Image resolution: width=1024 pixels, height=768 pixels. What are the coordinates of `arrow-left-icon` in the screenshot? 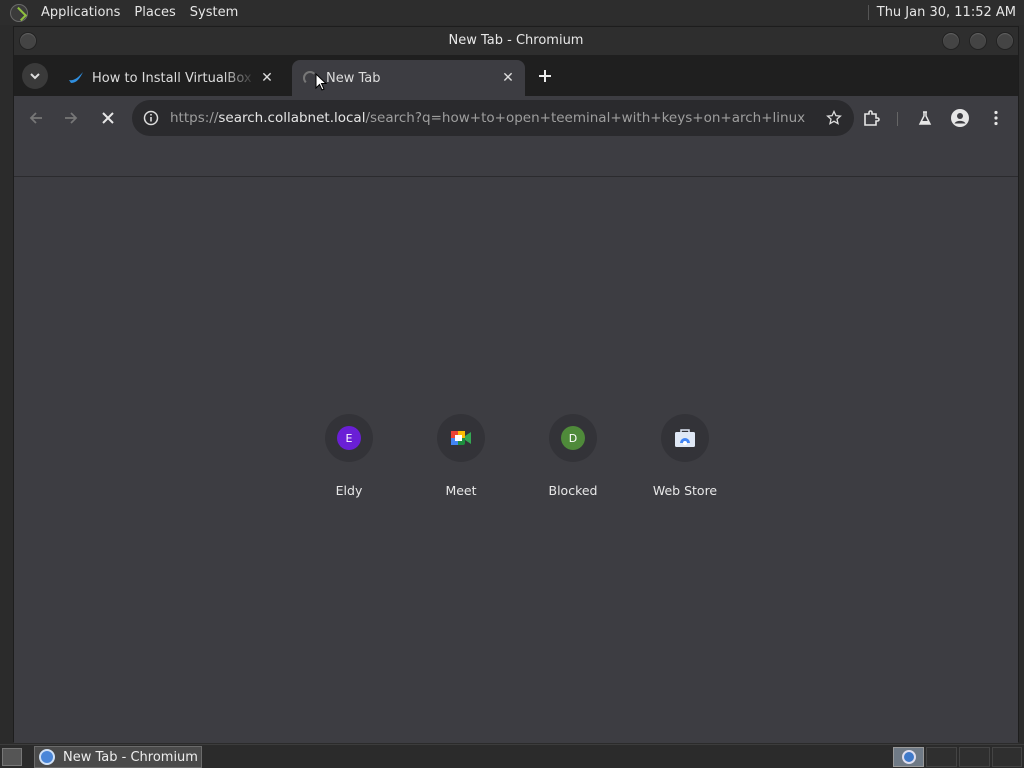 It's located at (35, 118).